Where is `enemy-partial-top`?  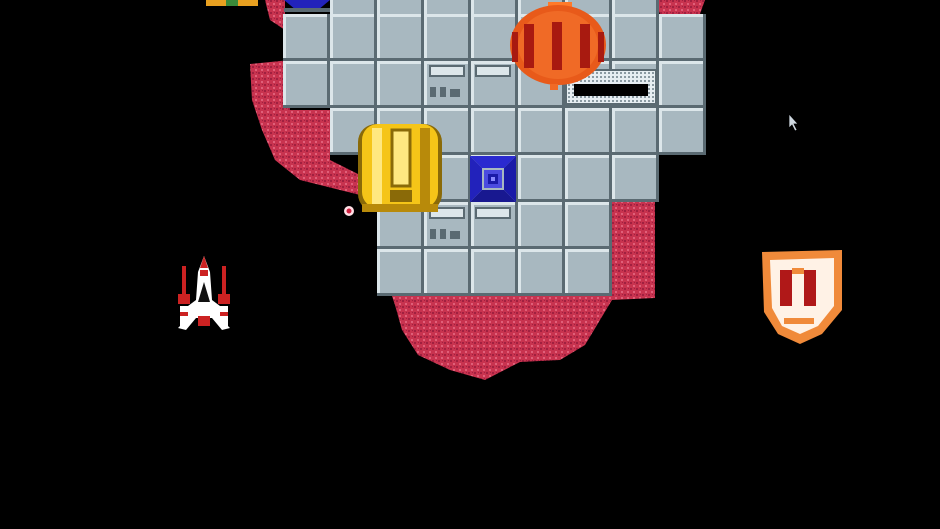
enemy-partial-top is located at coordinates (232, 3).